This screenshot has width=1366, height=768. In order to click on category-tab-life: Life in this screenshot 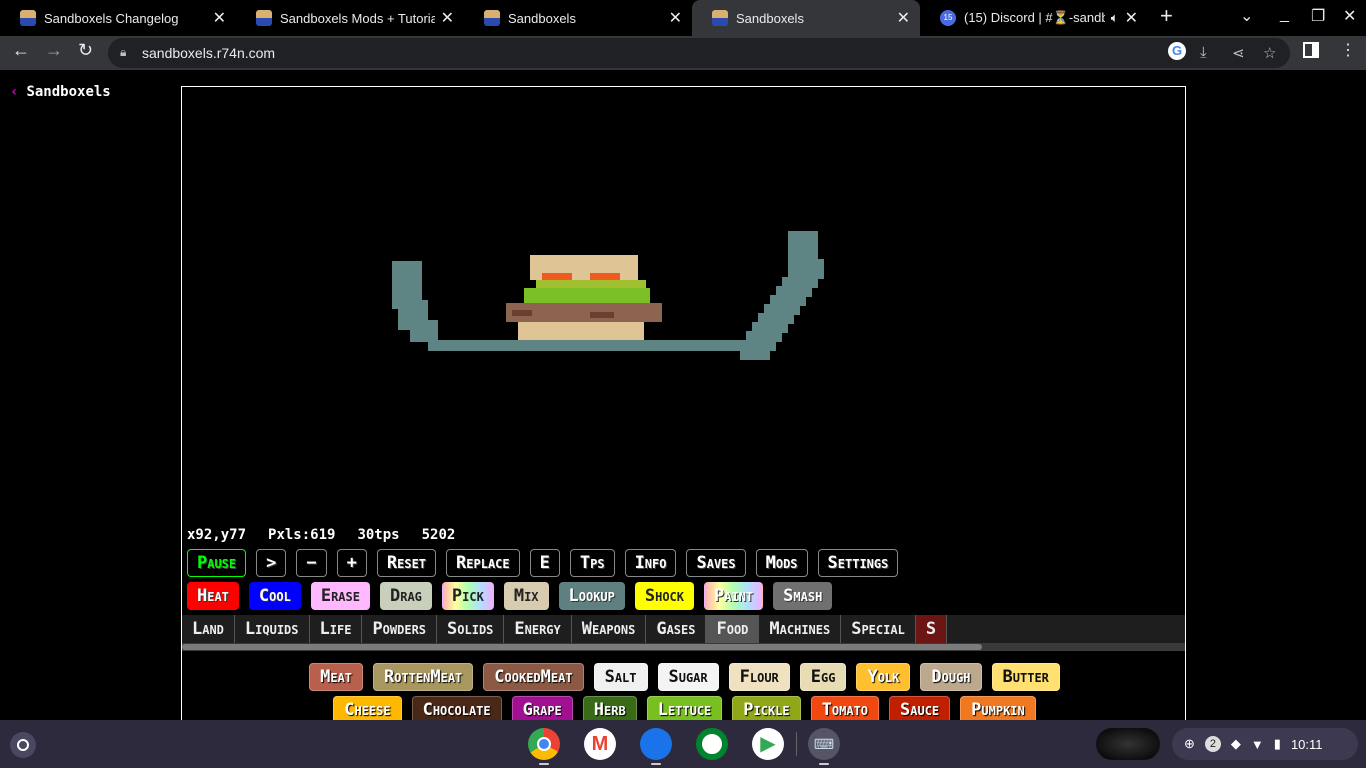, I will do `click(336, 629)`.